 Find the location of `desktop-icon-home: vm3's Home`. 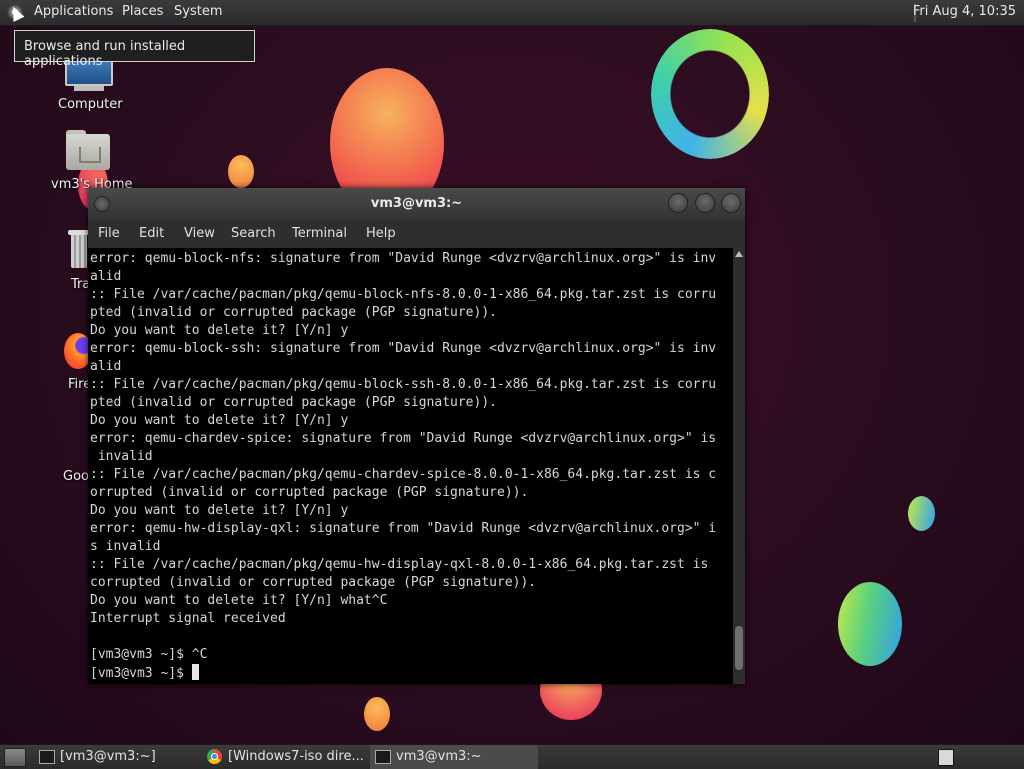

desktop-icon-home: vm3's Home is located at coordinates (92, 161).